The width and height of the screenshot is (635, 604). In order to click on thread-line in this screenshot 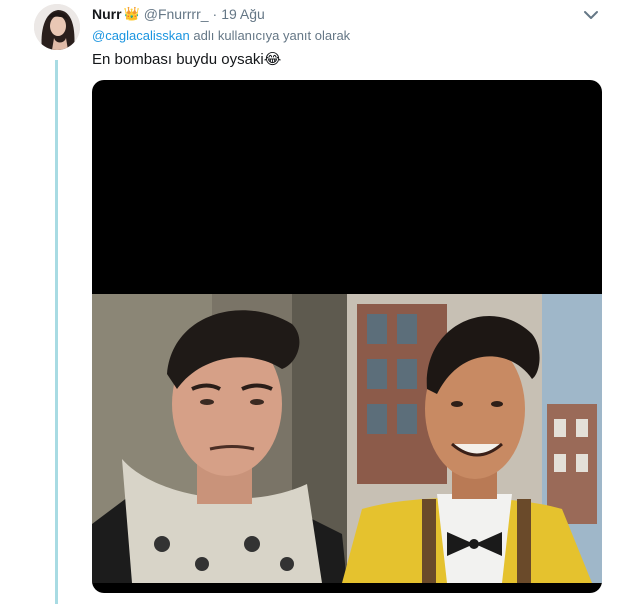, I will do `click(56, 332)`.